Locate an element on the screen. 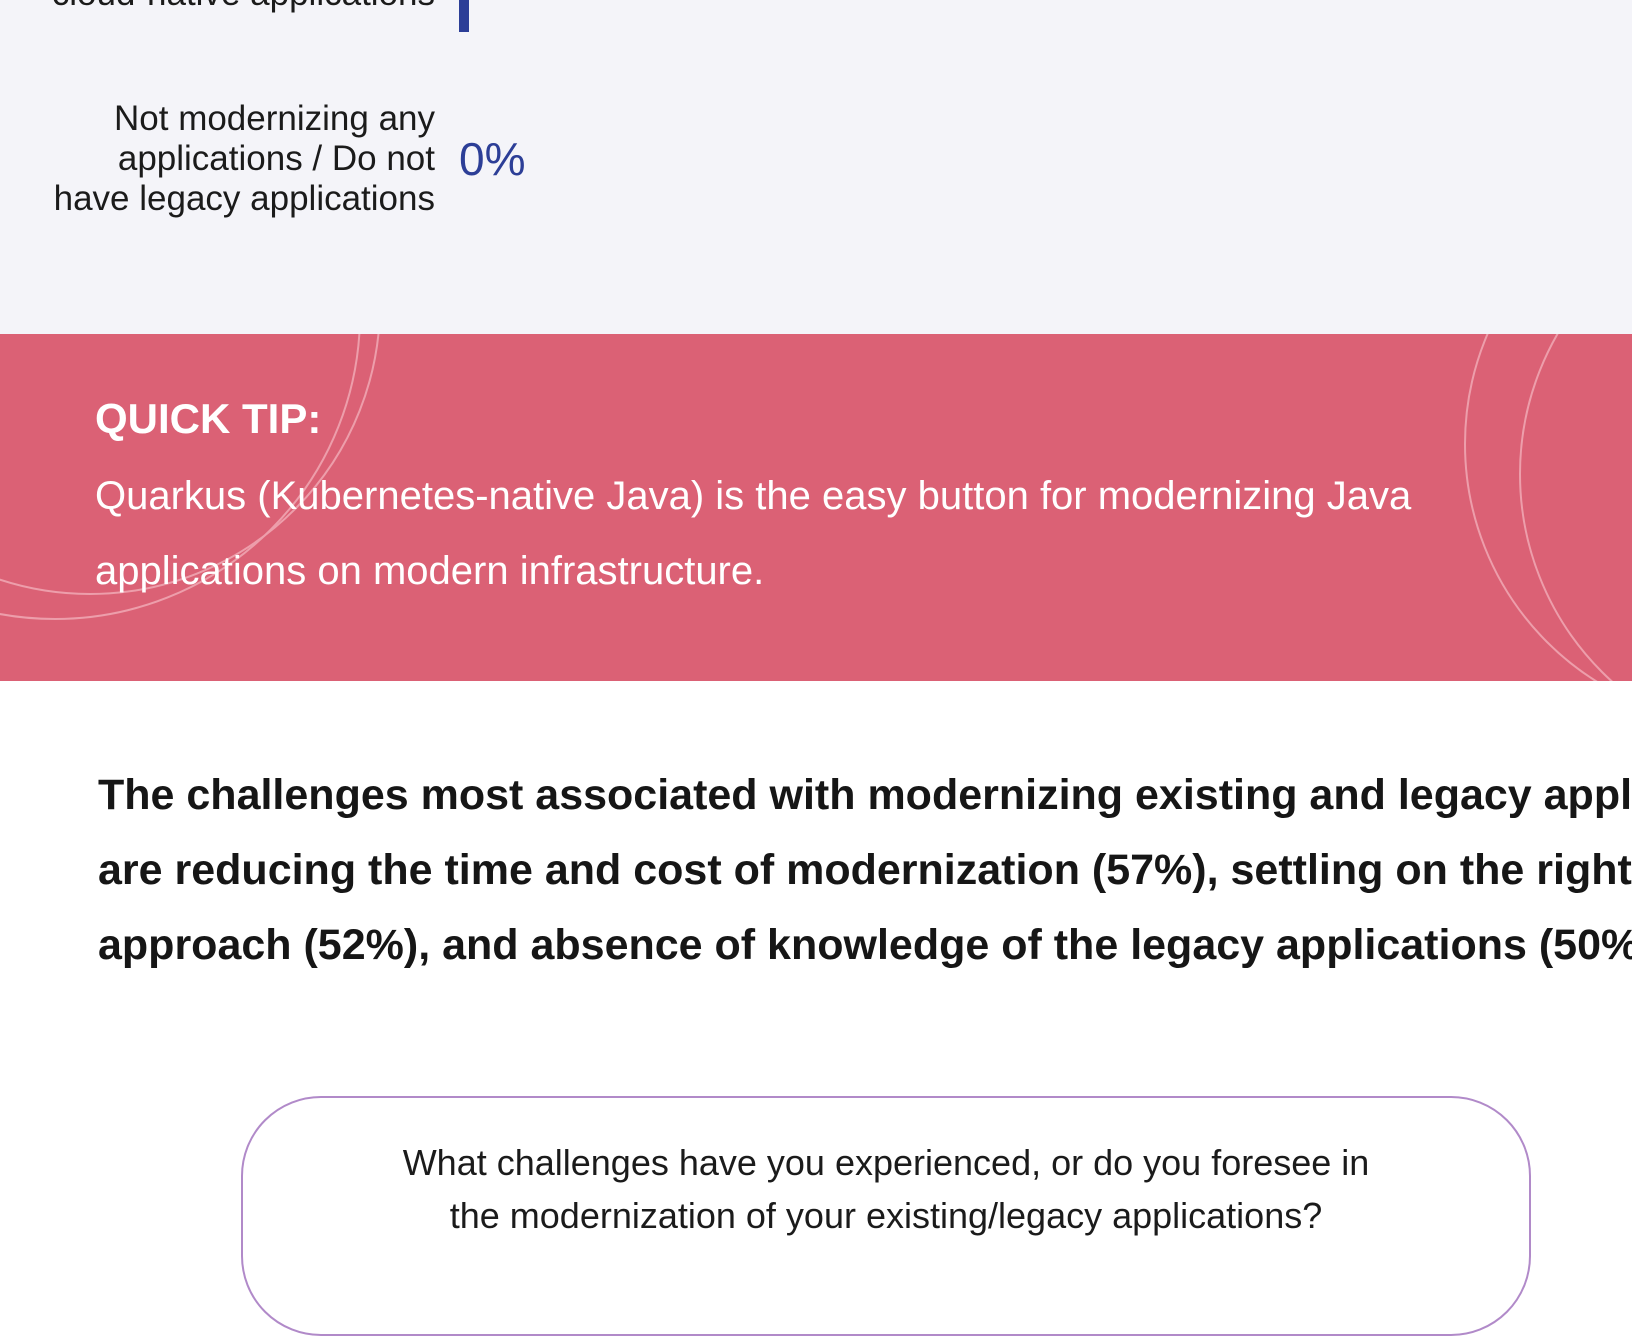 This screenshot has width=1632, height=1336. row-label-line: applications / Do not is located at coordinates (276, 158).